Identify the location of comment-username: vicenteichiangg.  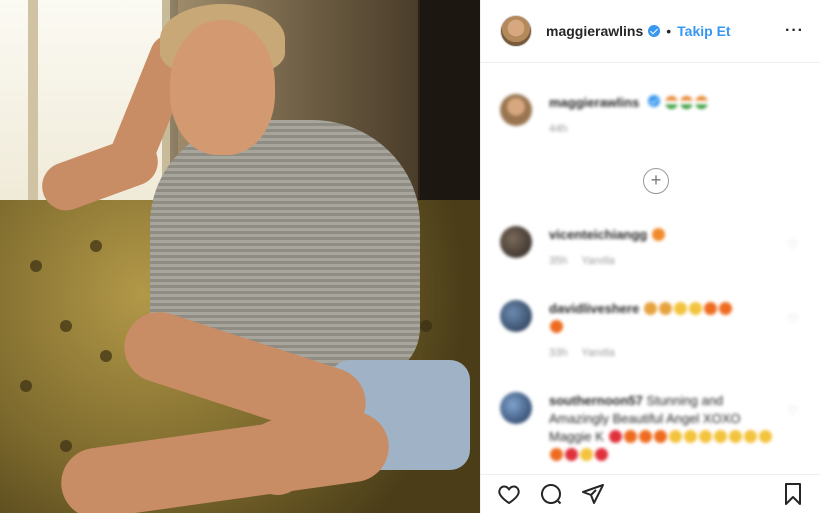
(598, 234).